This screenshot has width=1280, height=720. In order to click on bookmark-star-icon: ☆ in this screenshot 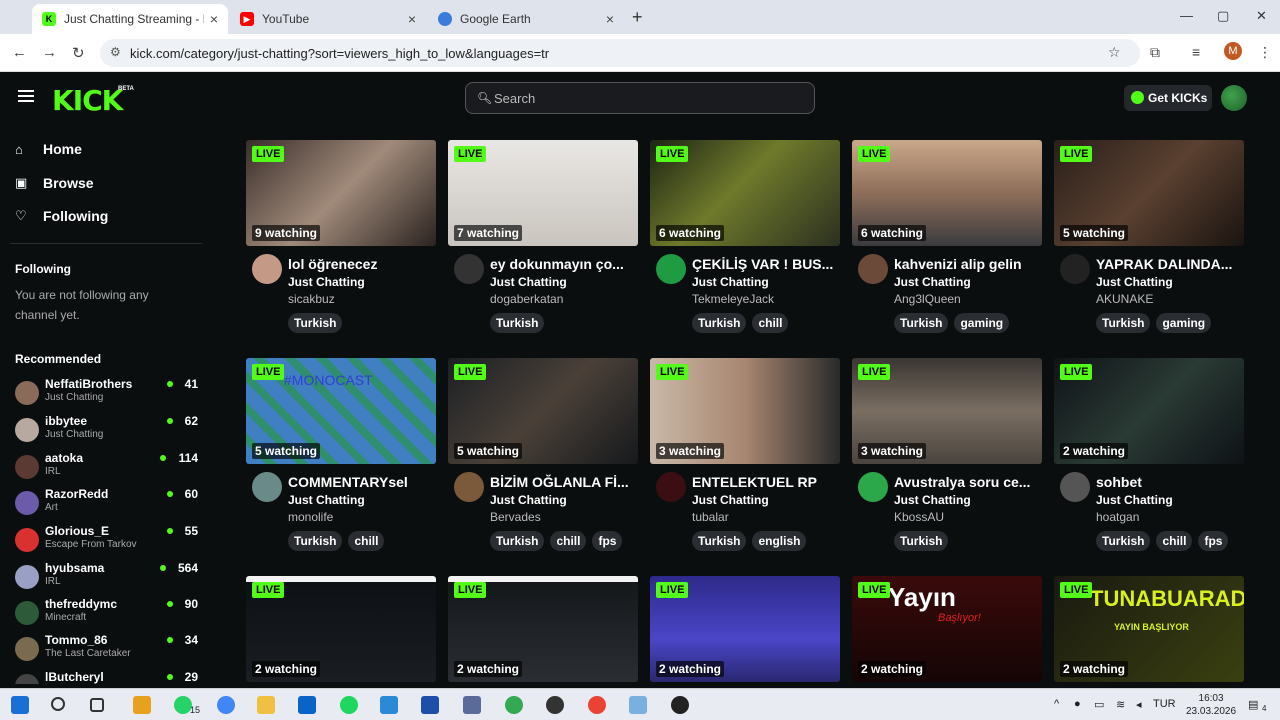, I will do `click(1114, 52)`.